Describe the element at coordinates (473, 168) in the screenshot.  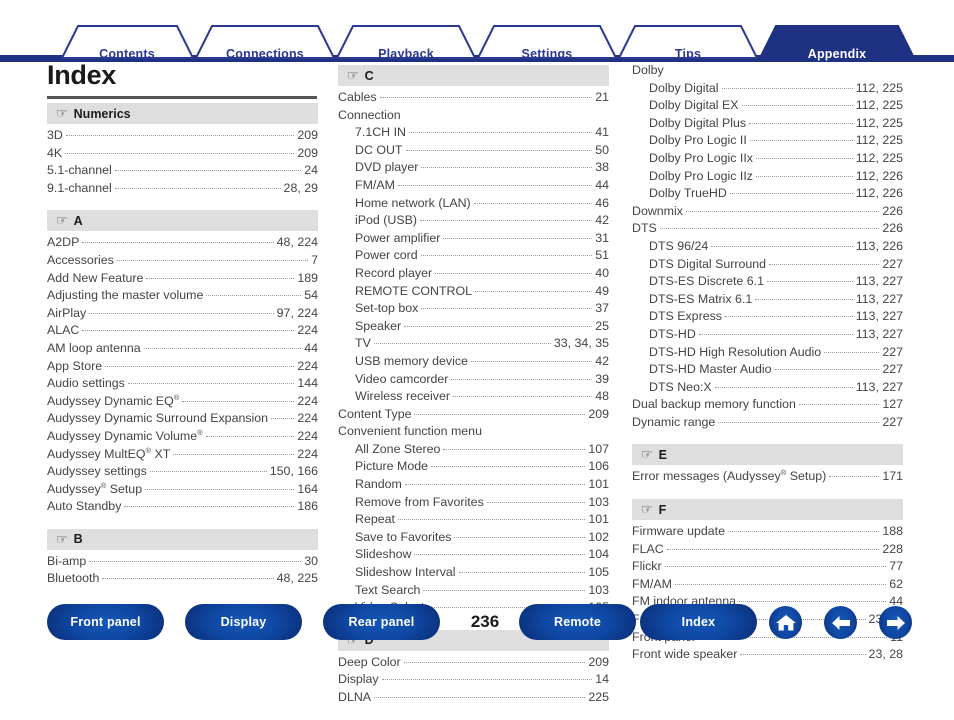
I see `index-entry: DVD player 38` at that location.